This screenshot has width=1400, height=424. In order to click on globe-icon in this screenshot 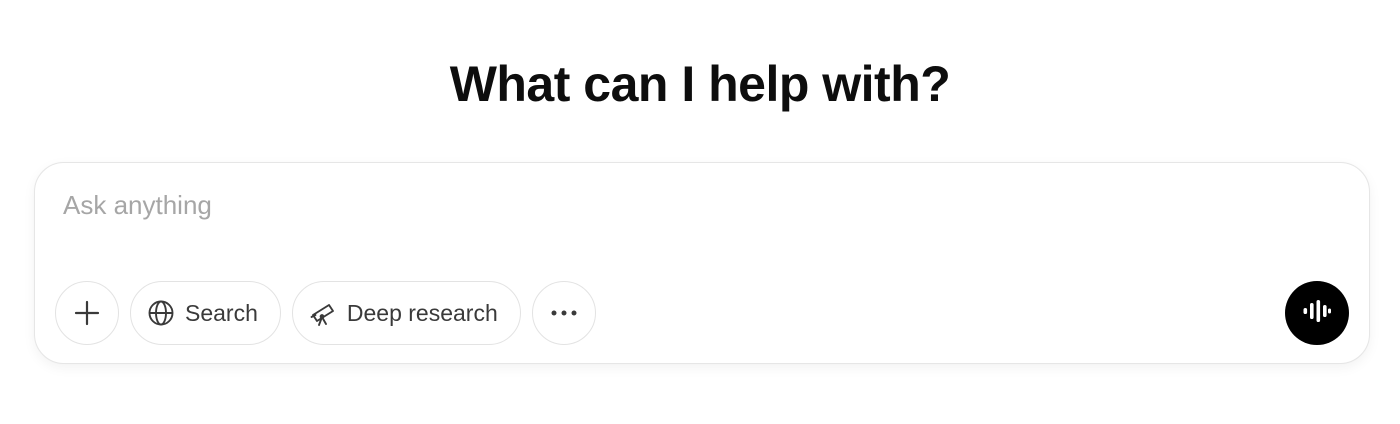, I will do `click(161, 313)`.